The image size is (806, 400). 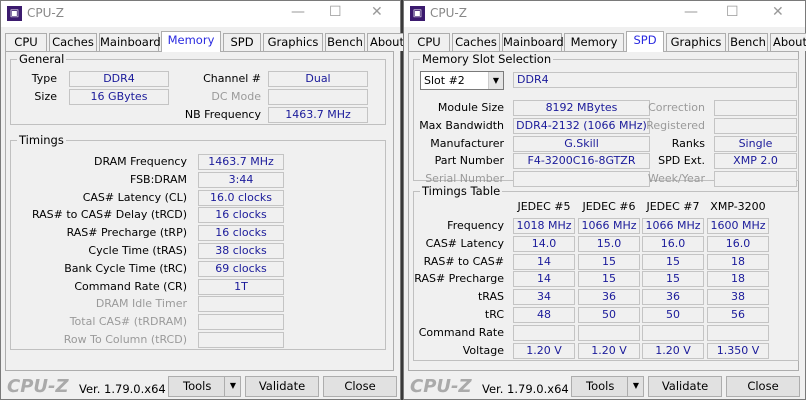 What do you see at coordinates (140, 161) in the screenshot?
I see `timing-label: DRAM Frequency` at bounding box center [140, 161].